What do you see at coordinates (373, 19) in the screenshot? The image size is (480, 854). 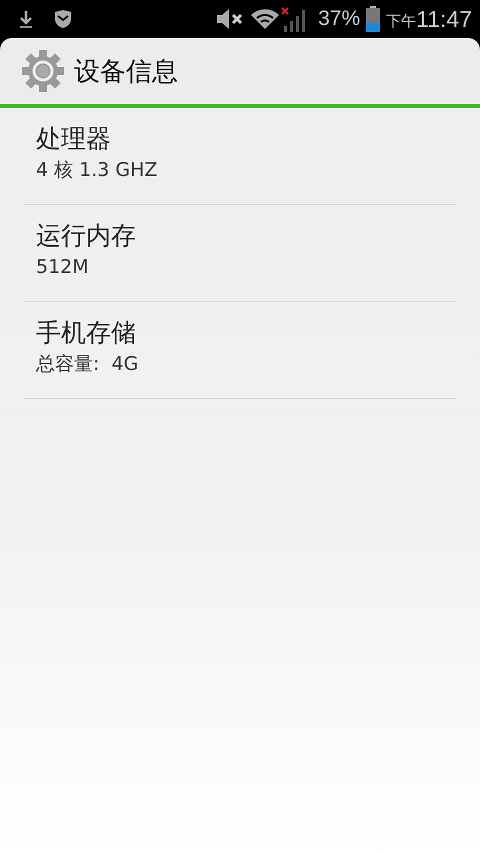 I see `battery-icon` at bounding box center [373, 19].